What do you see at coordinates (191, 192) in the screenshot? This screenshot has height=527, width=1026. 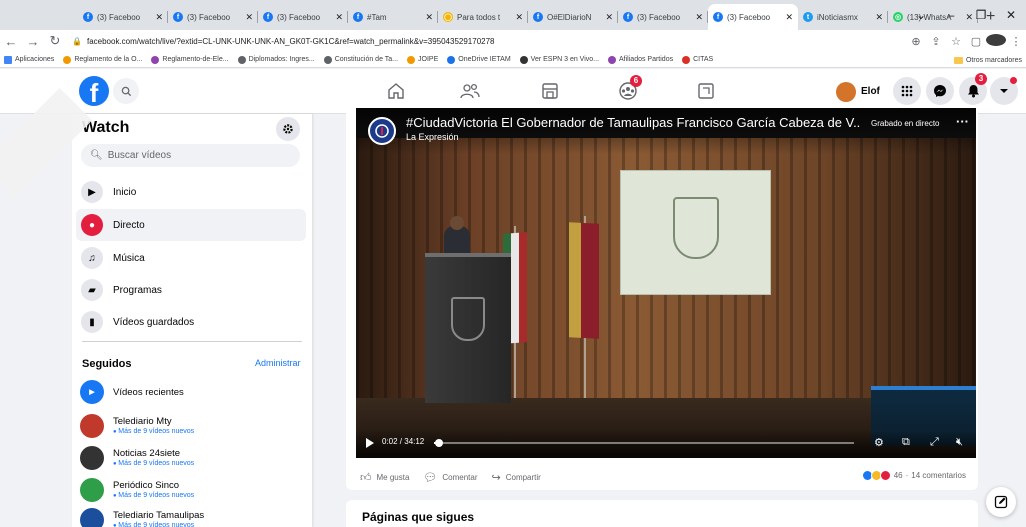 I see `sidebar-item-inicio: ▶ Inicio` at bounding box center [191, 192].